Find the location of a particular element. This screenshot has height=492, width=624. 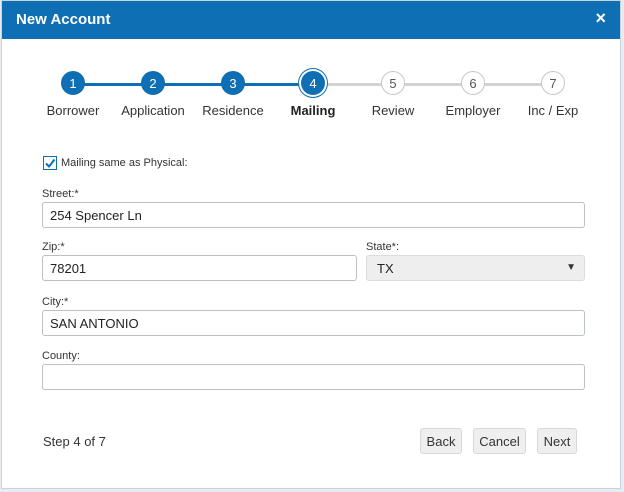

city-label: City:* is located at coordinates (55, 302).